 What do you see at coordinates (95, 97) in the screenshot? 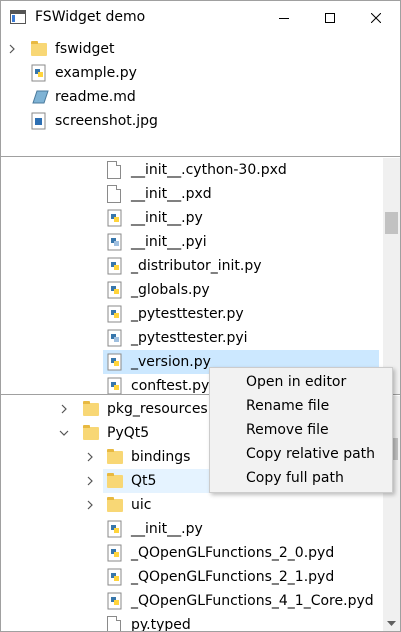
I see `tree-row-label: readme.md` at bounding box center [95, 97].